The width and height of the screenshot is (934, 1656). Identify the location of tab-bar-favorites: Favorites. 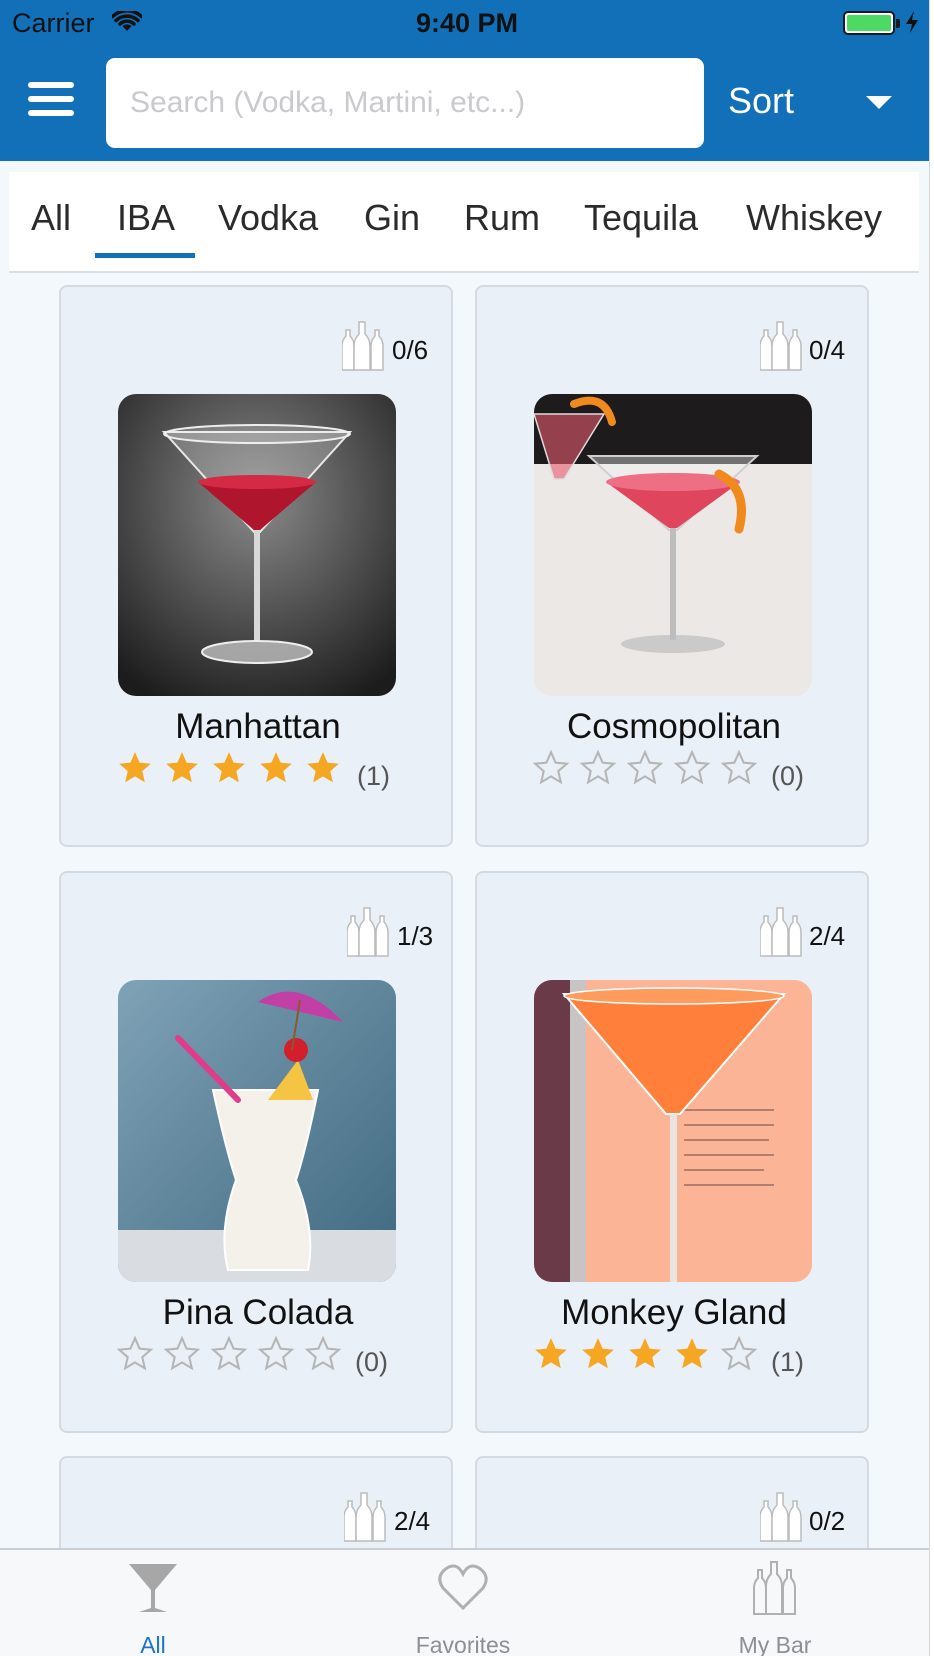
(463, 1603).